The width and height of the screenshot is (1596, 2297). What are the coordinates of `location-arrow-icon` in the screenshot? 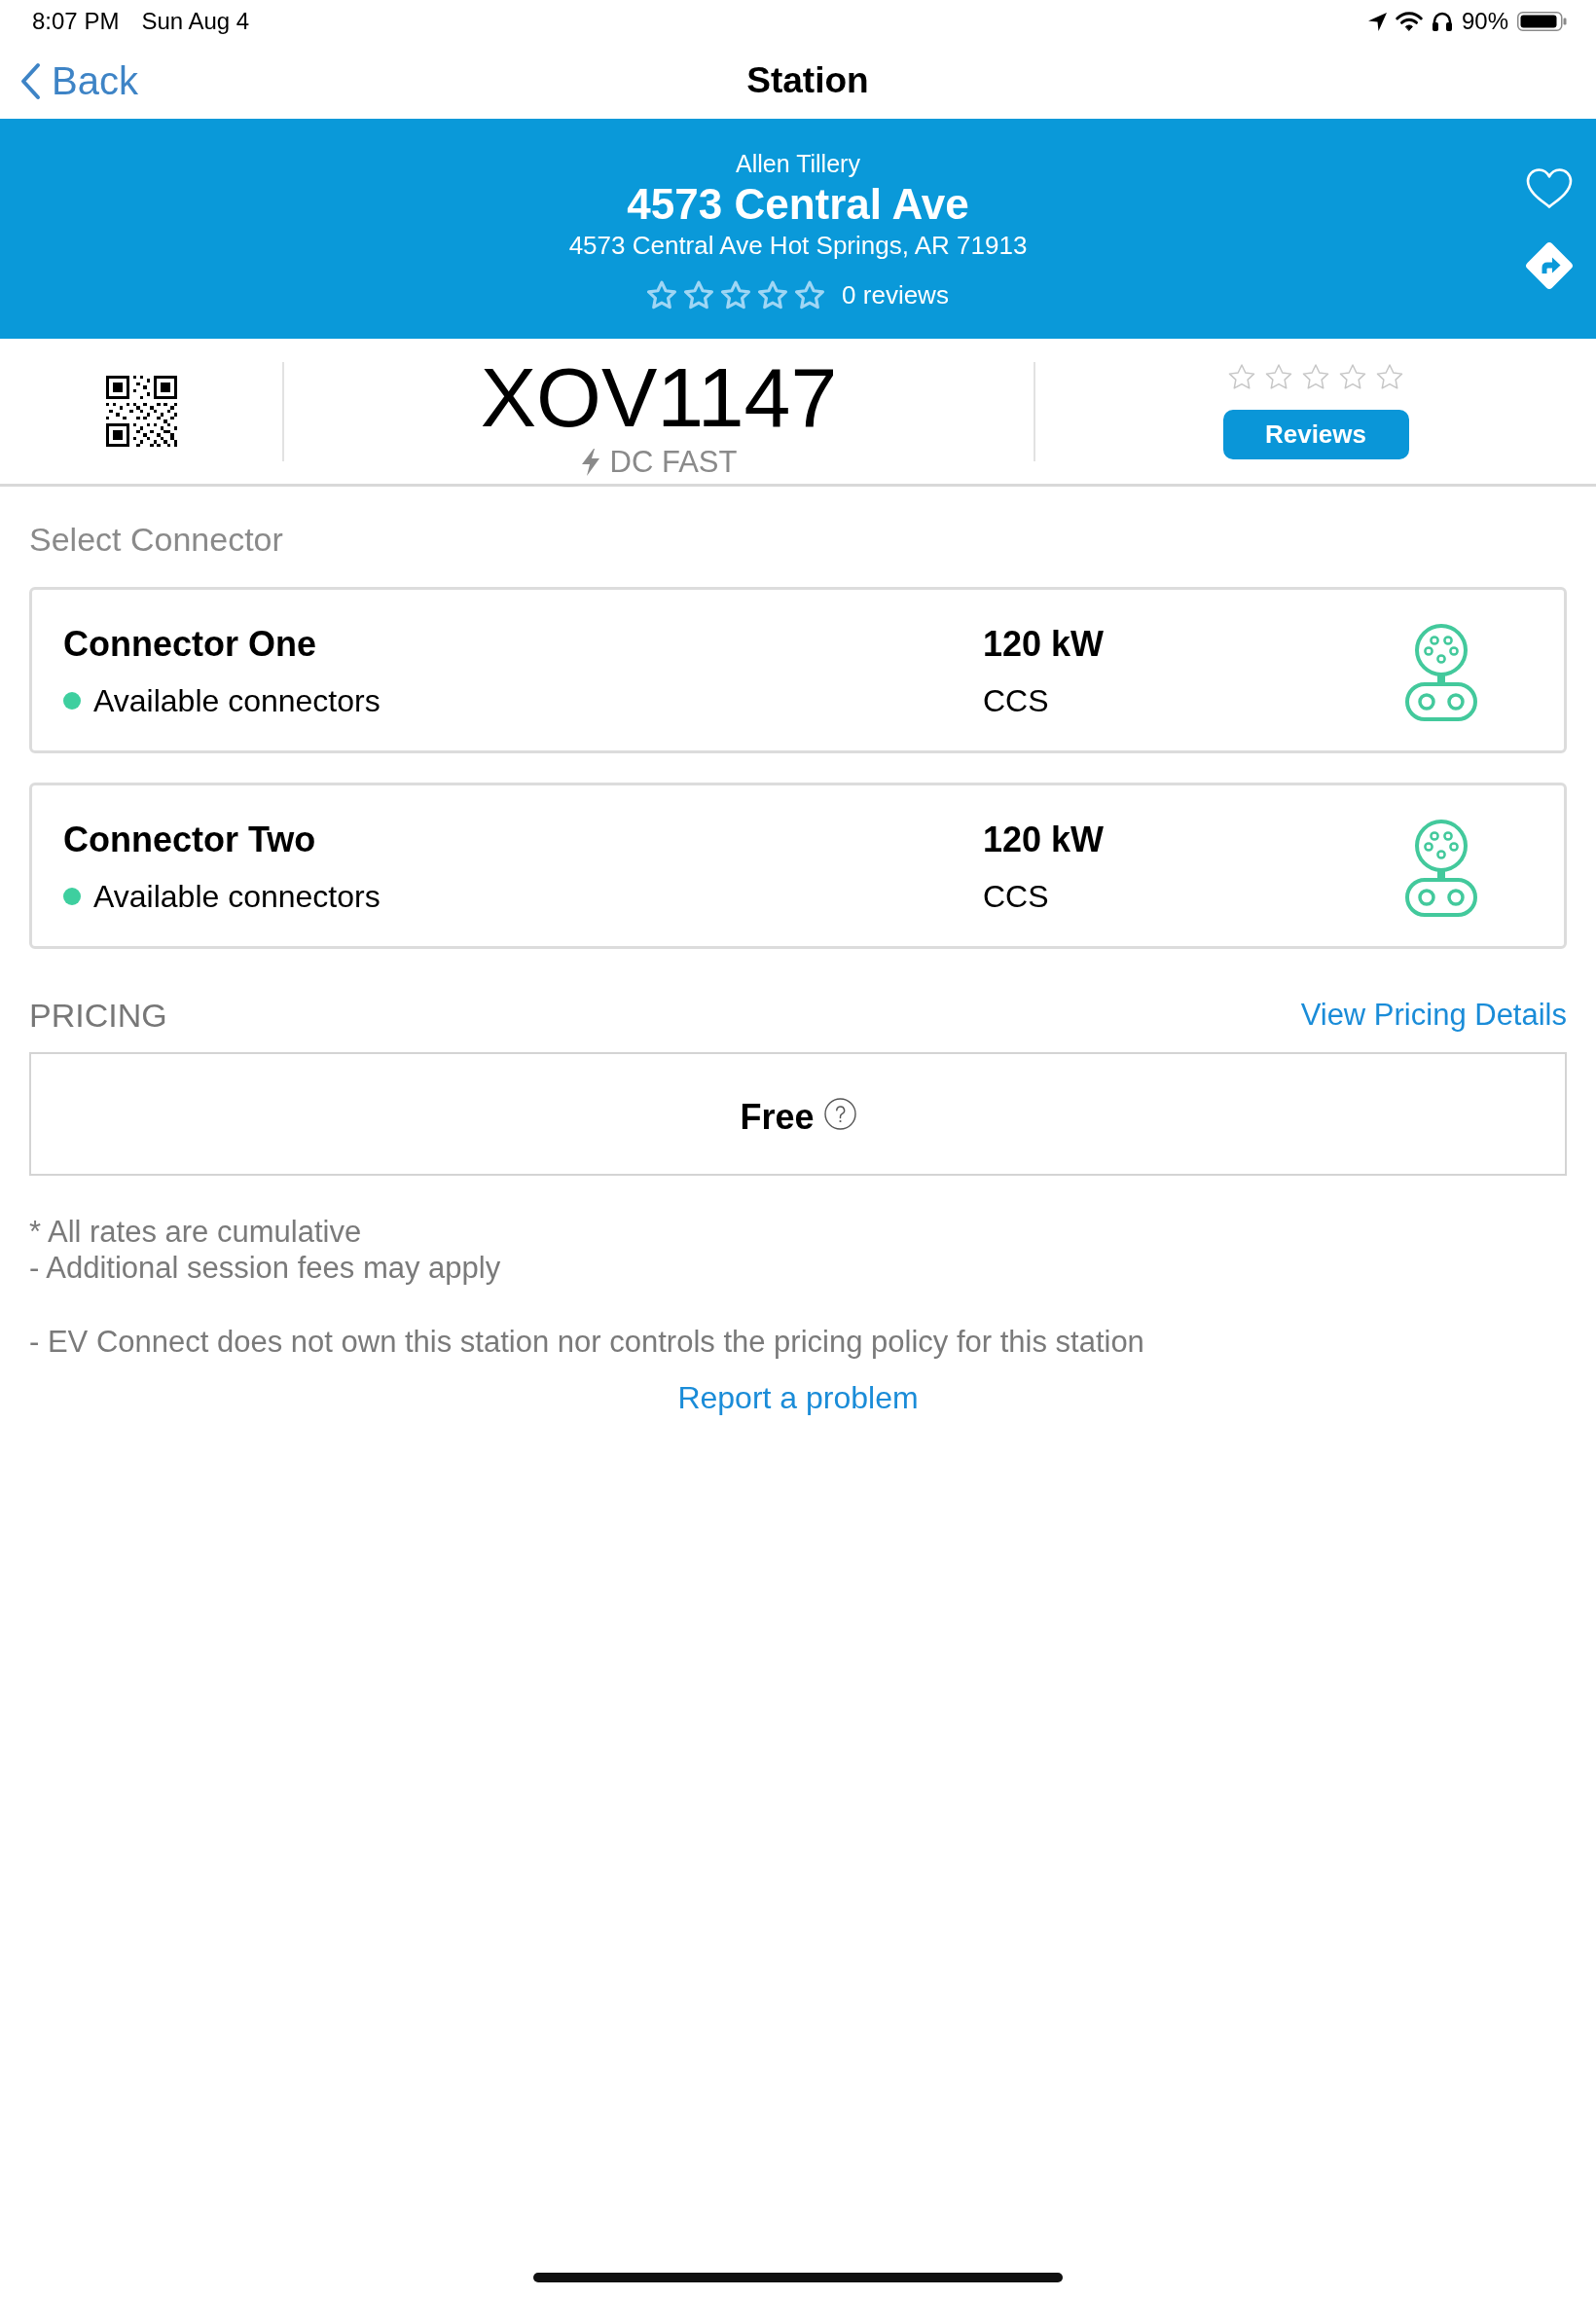 It's located at (1377, 21).